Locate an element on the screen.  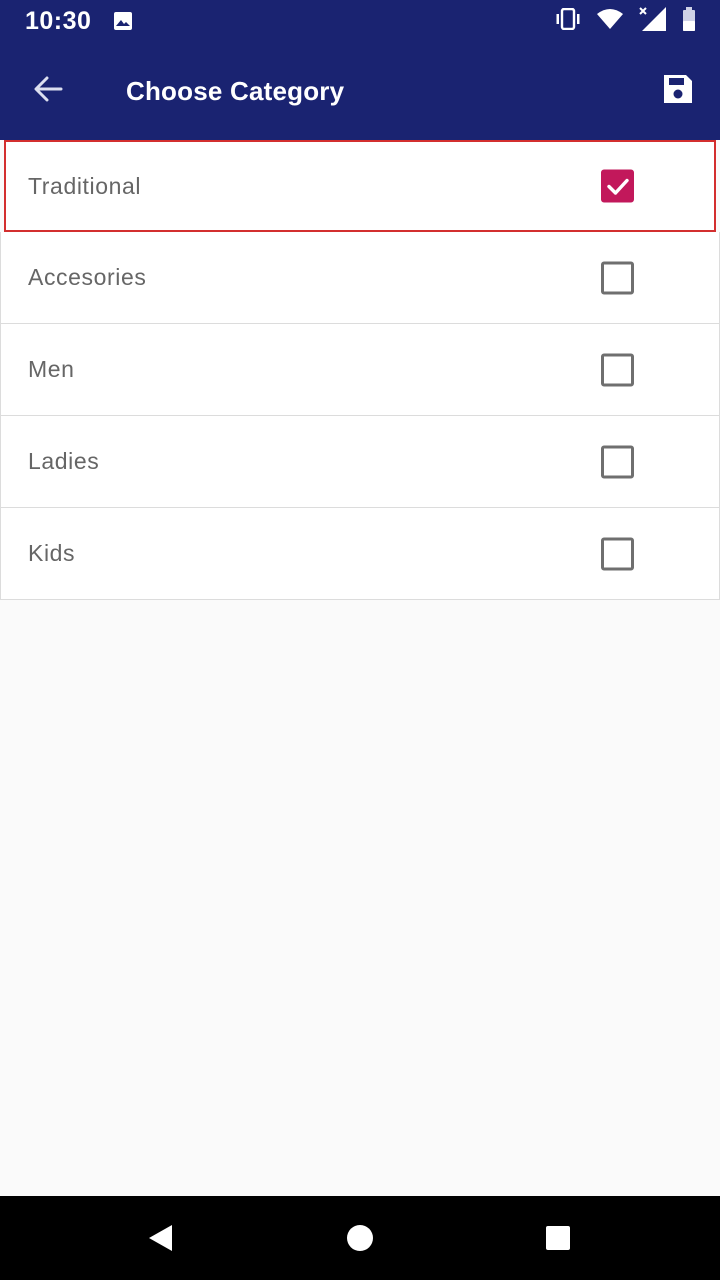
check-icon is located at coordinates (617, 186).